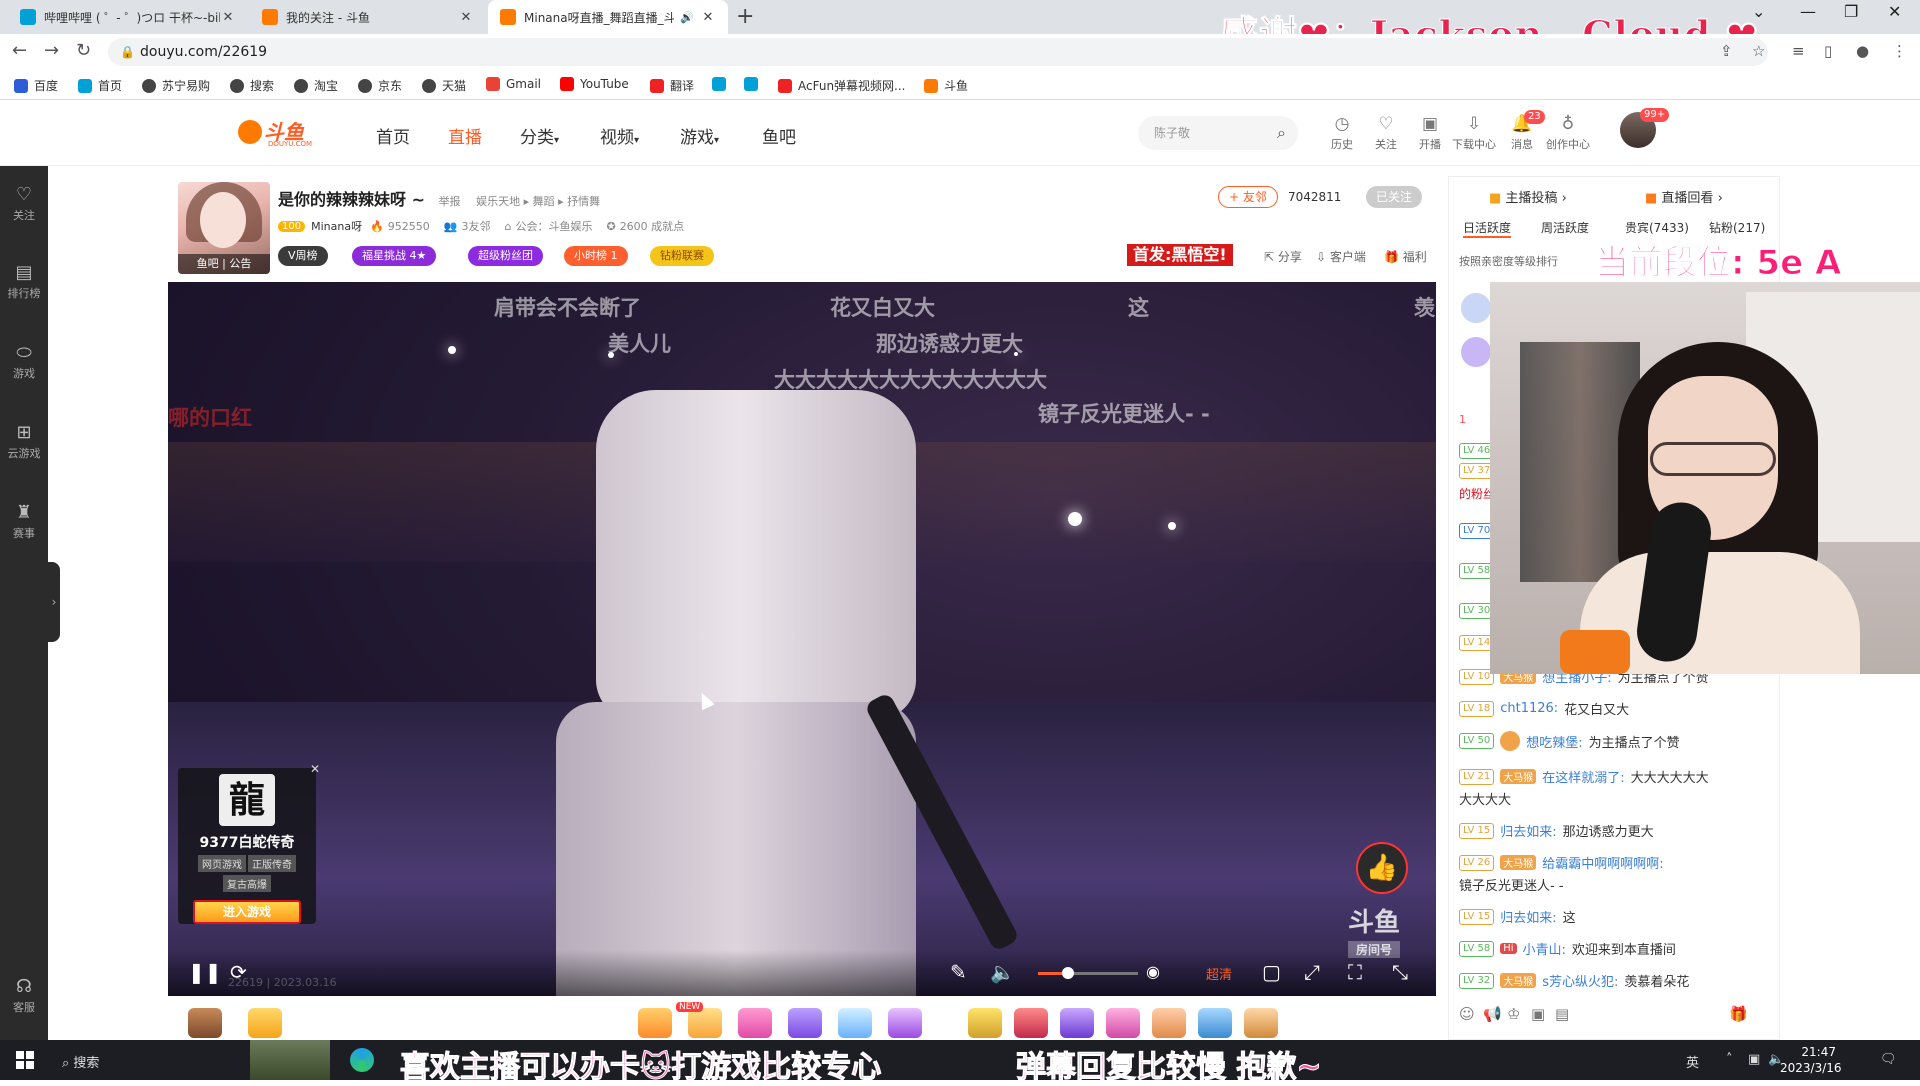 The width and height of the screenshot is (1920, 1086). I want to click on search-input: 陈子敬 ⌕, so click(1218, 133).